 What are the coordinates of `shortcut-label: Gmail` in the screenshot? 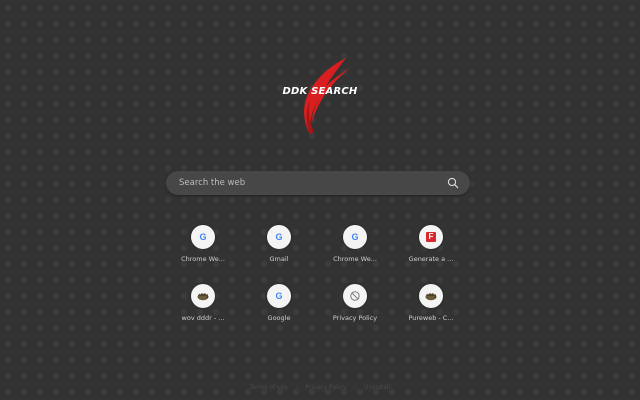 It's located at (279, 259).